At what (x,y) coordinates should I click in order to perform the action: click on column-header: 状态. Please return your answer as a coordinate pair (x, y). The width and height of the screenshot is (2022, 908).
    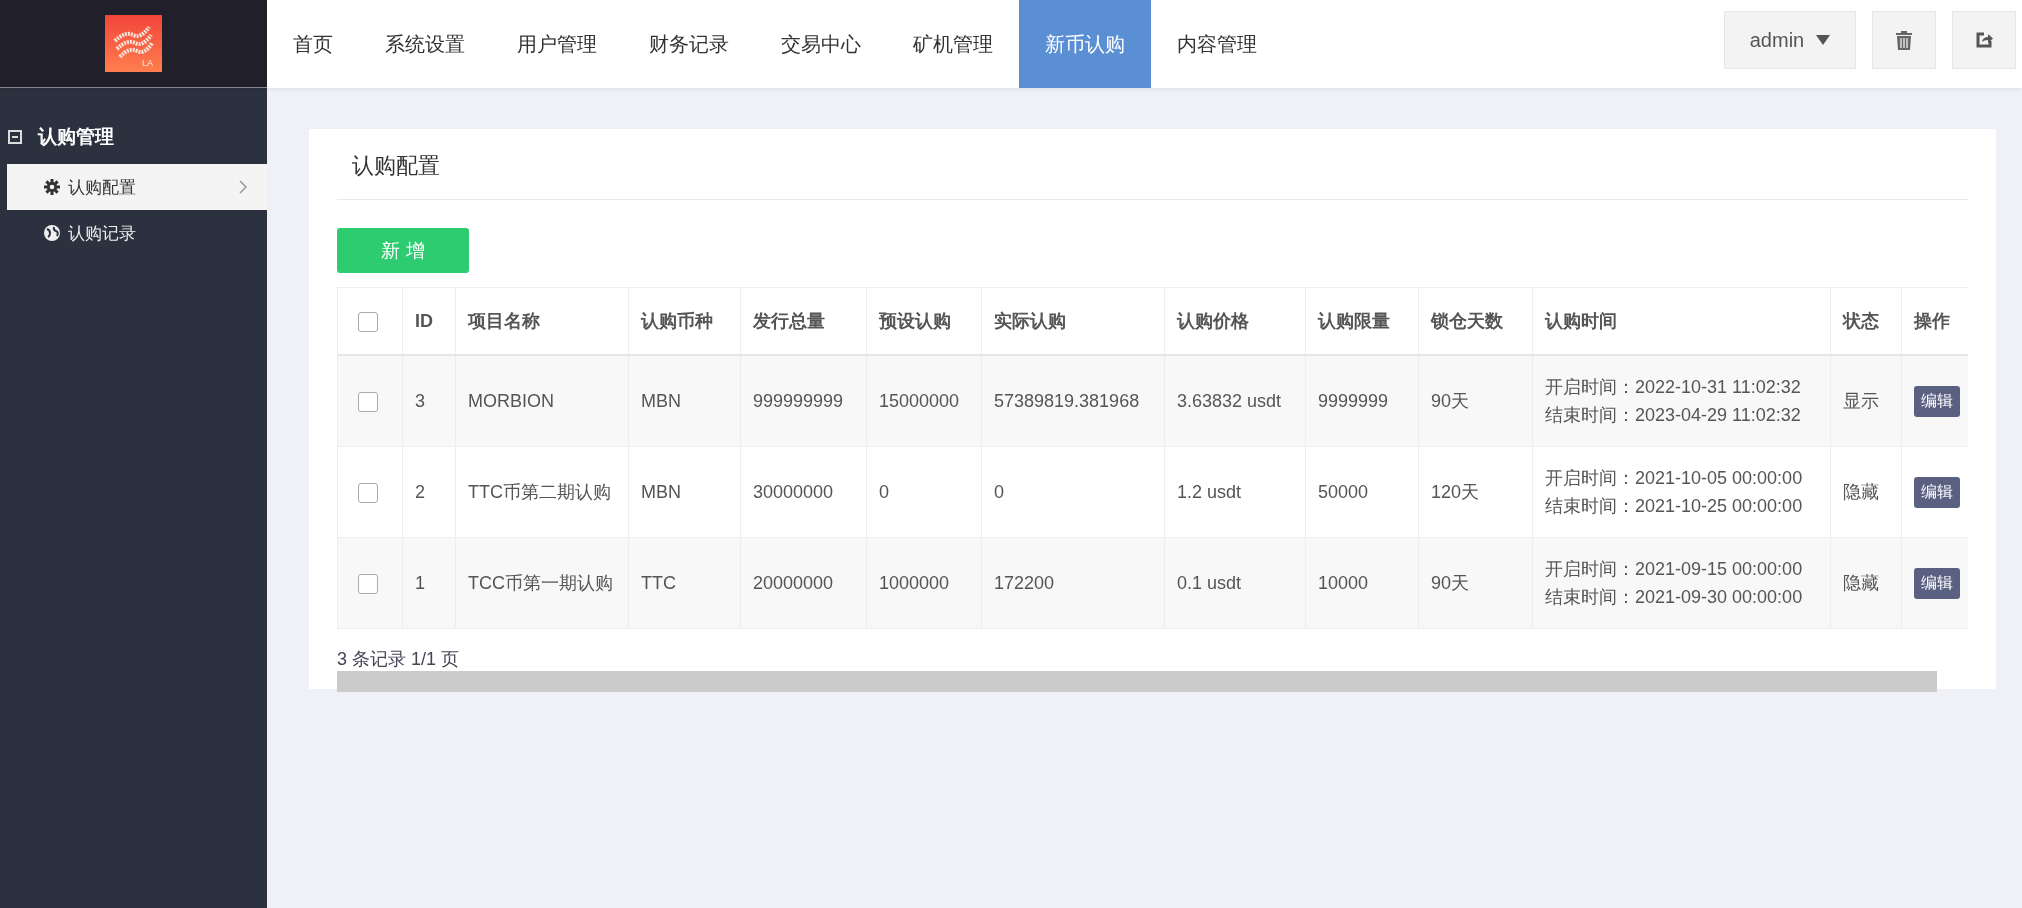
    Looking at the image, I should click on (1861, 321).